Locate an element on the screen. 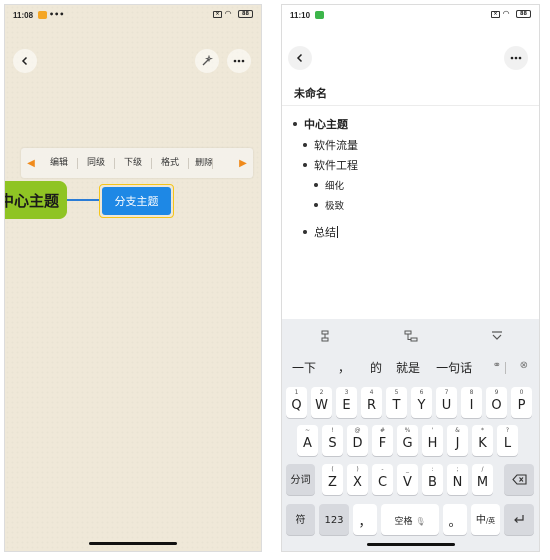 Image resolution: width=550 pixels, height=560 pixels. home-indicator is located at coordinates (410, 544).